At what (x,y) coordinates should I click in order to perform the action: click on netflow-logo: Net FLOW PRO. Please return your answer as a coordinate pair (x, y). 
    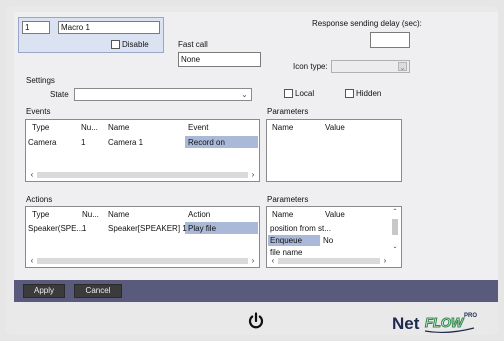
    Looking at the image, I should click on (434, 323).